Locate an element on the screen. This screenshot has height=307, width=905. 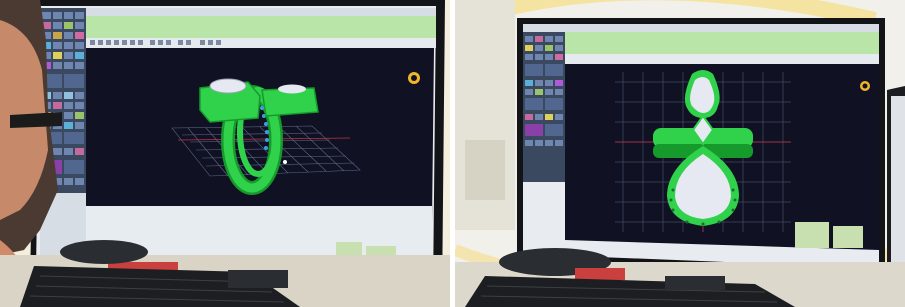
mouse-icon is located at coordinates (104, 252).